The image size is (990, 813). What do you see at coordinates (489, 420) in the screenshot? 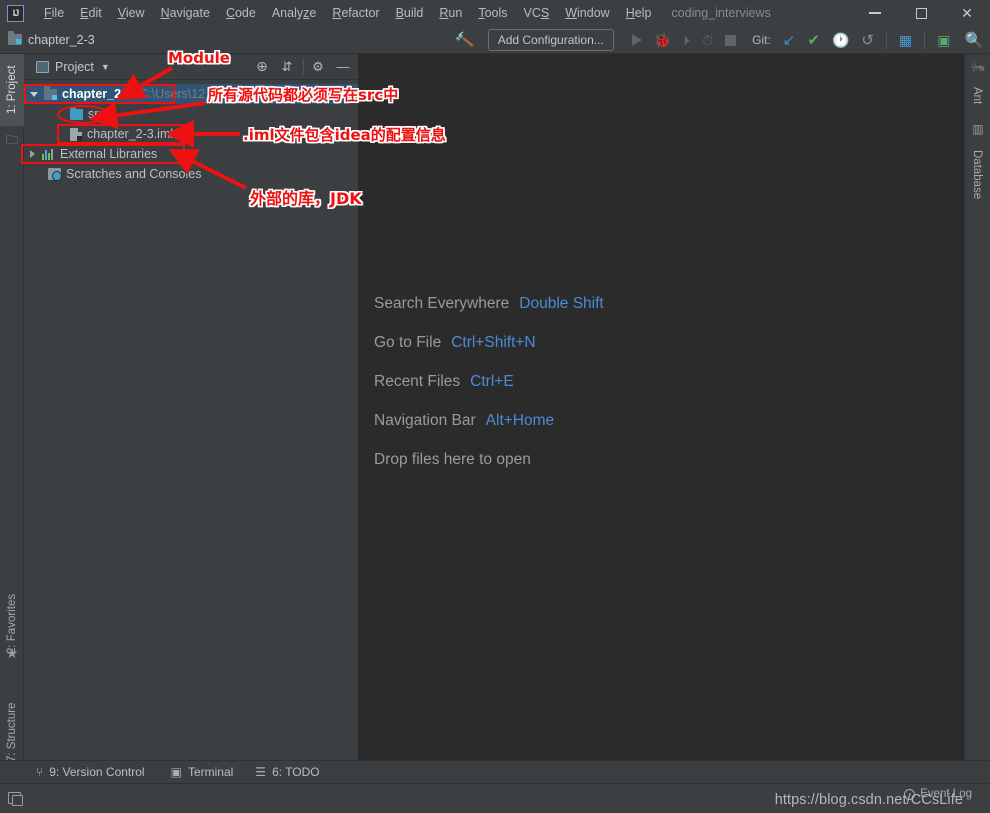
I see `hint-row-navigation-bar: Navigation Bar Alt+Home` at bounding box center [489, 420].